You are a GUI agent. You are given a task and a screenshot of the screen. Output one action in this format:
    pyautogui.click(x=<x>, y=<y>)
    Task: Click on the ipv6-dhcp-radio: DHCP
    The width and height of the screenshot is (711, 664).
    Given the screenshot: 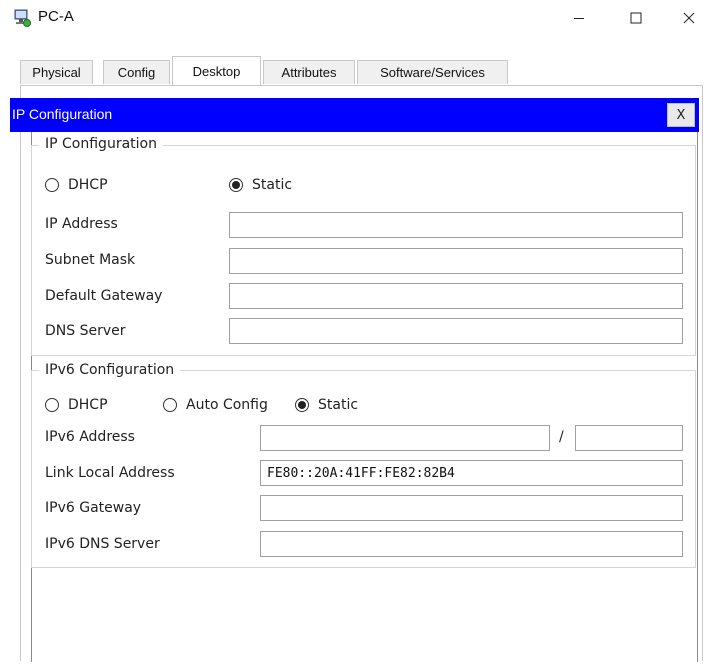 What is the action you would take?
    pyautogui.click(x=76, y=405)
    